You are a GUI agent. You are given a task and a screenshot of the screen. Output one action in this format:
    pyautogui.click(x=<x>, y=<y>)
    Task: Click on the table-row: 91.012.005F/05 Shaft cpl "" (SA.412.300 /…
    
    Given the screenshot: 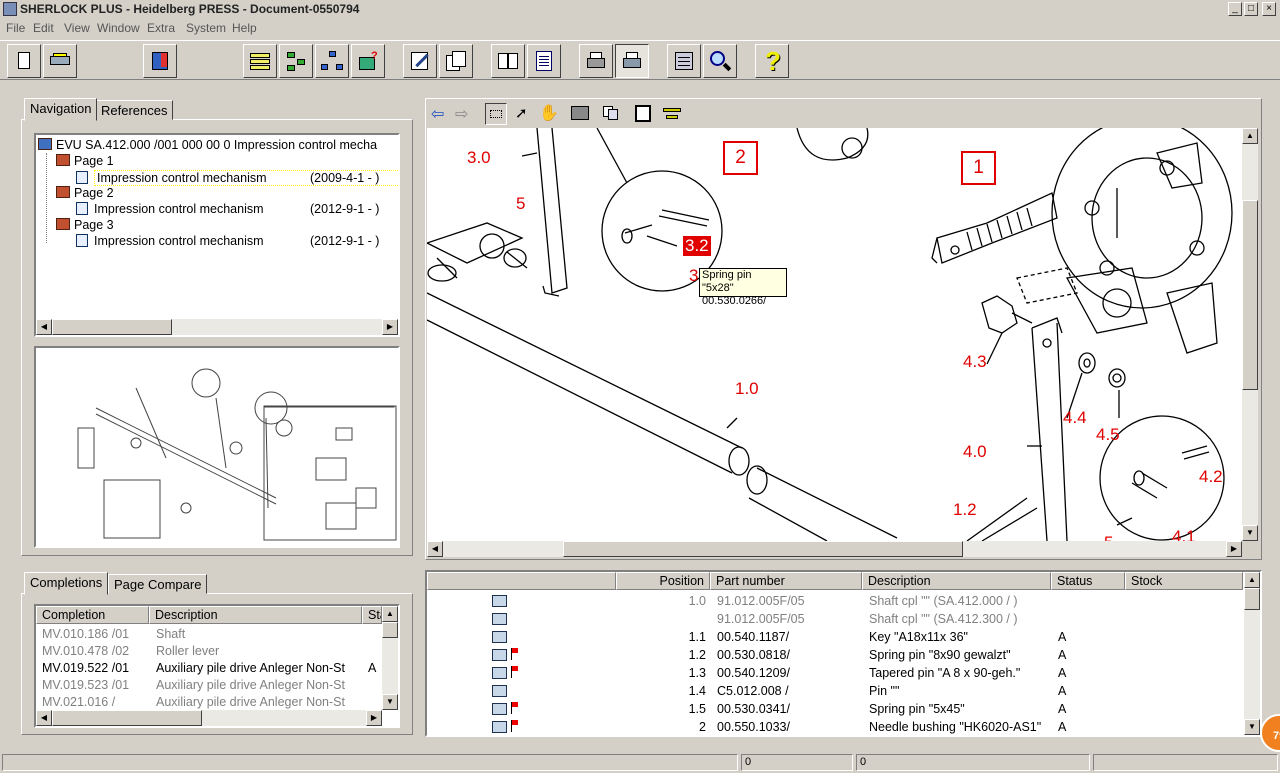 What is the action you would take?
    pyautogui.click(x=835, y=619)
    